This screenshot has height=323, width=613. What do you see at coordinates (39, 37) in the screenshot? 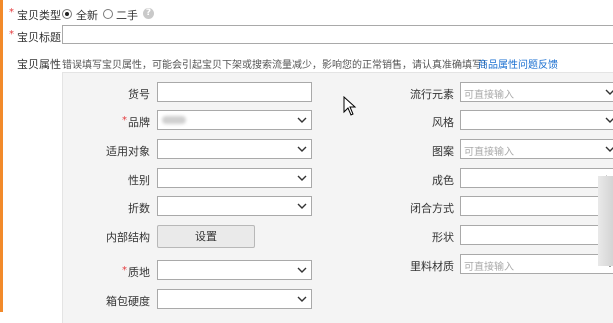
I see `title-label: 宝贝标题` at bounding box center [39, 37].